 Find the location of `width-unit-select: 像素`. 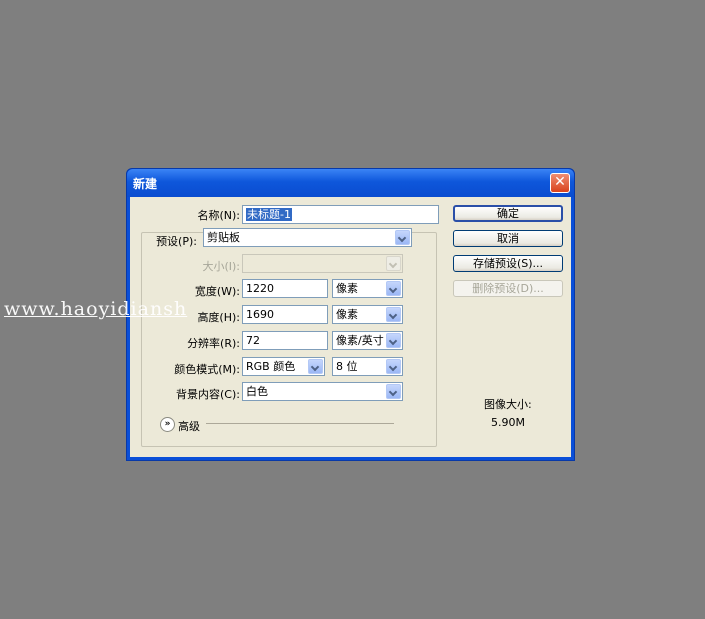

width-unit-select: 像素 is located at coordinates (367, 288).